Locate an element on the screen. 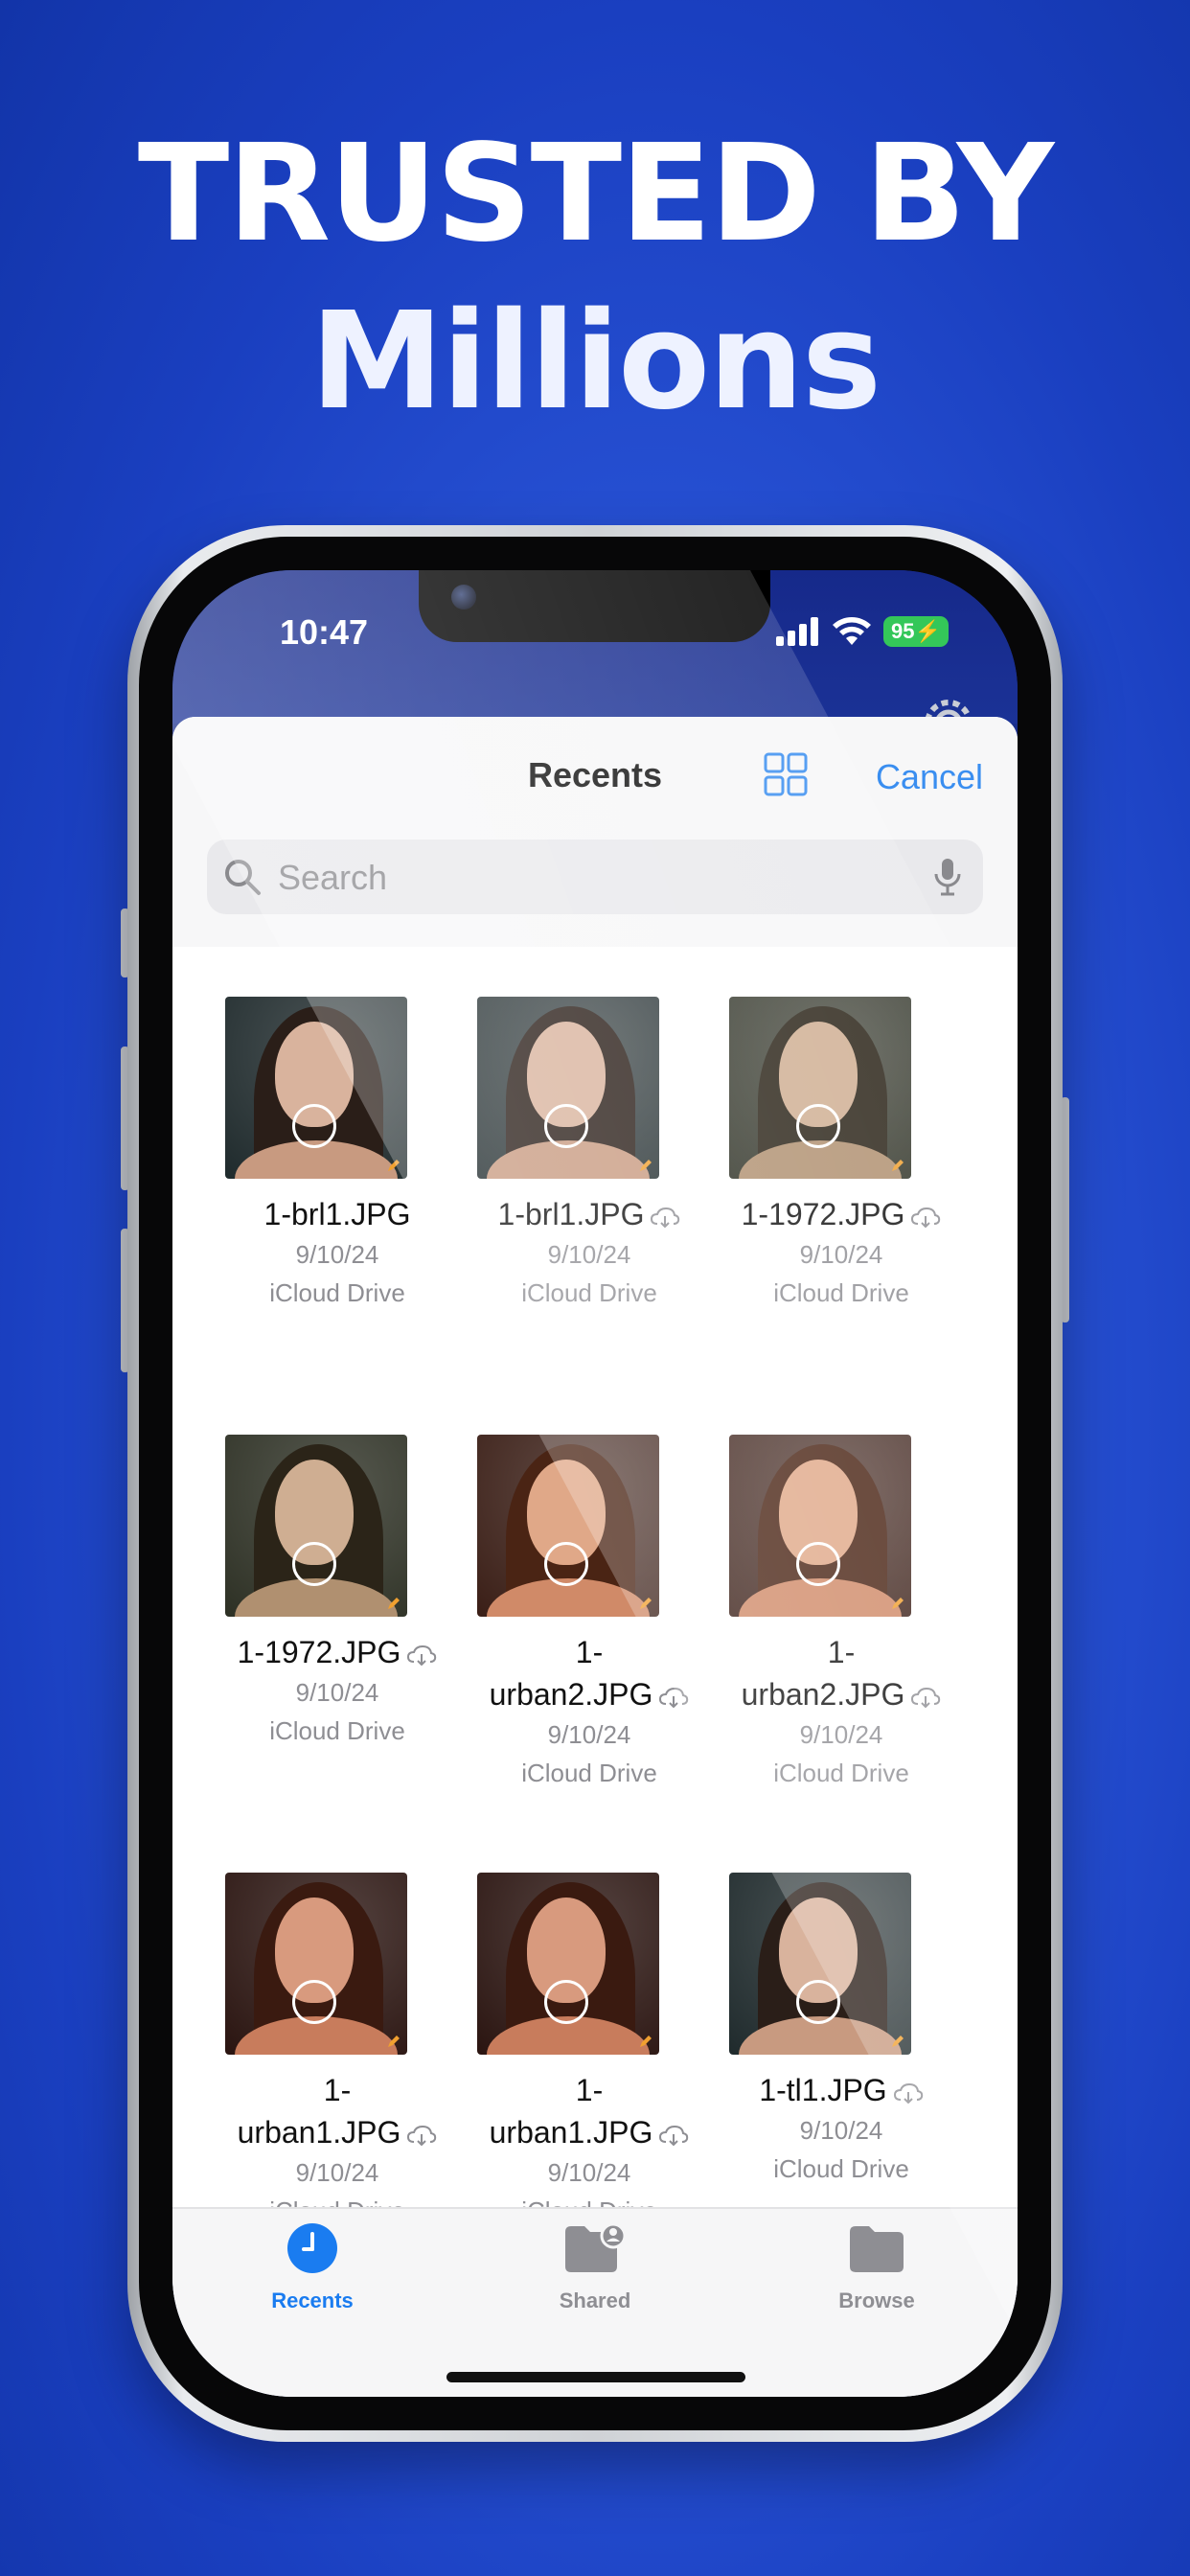 This screenshot has width=1190, height=2576. cancel-button: Cancel is located at coordinates (930, 777).